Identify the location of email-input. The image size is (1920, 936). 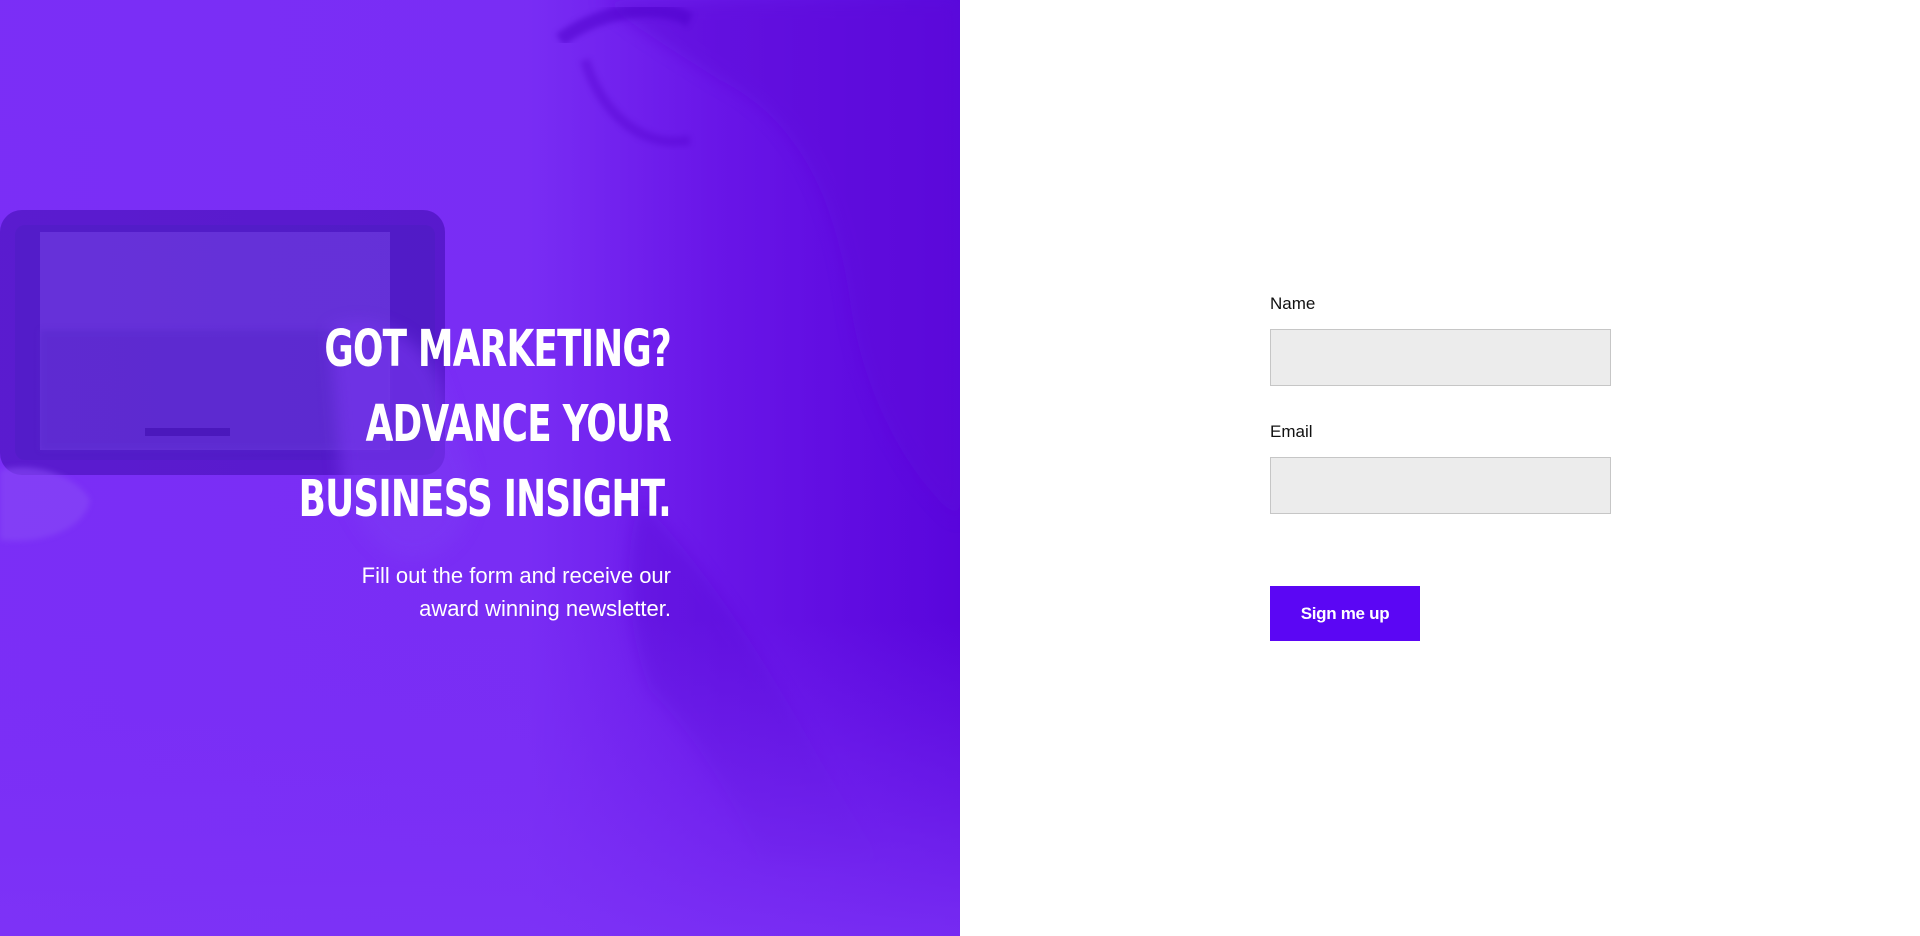
(1440, 485).